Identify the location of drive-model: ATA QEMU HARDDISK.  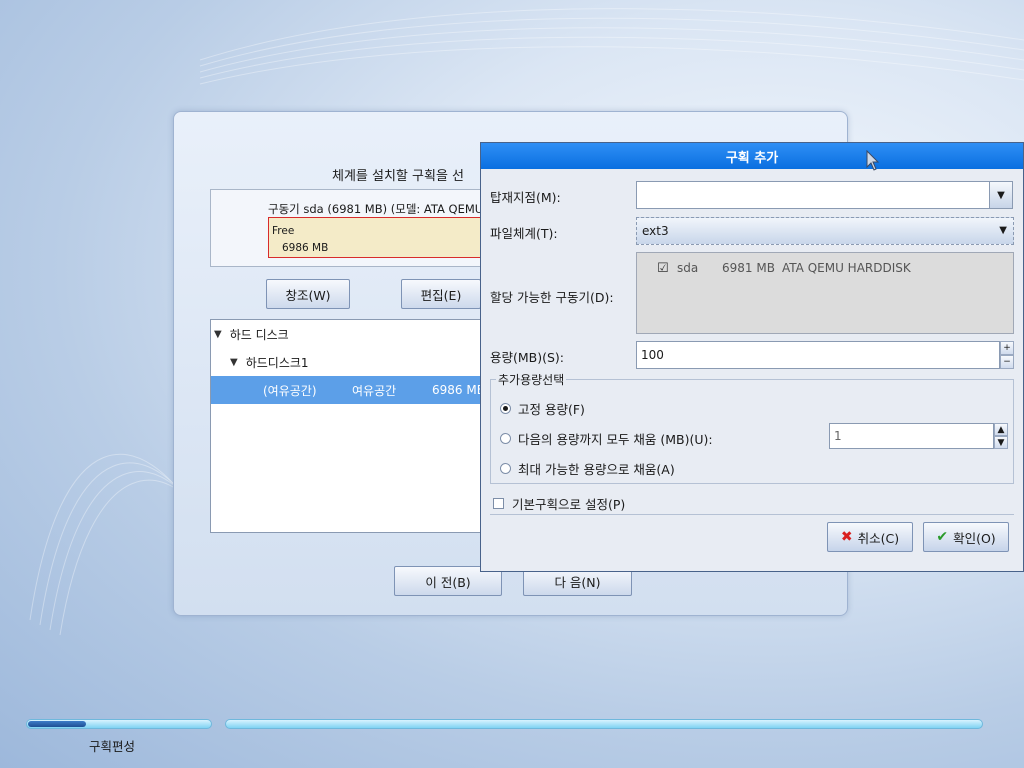
(846, 268).